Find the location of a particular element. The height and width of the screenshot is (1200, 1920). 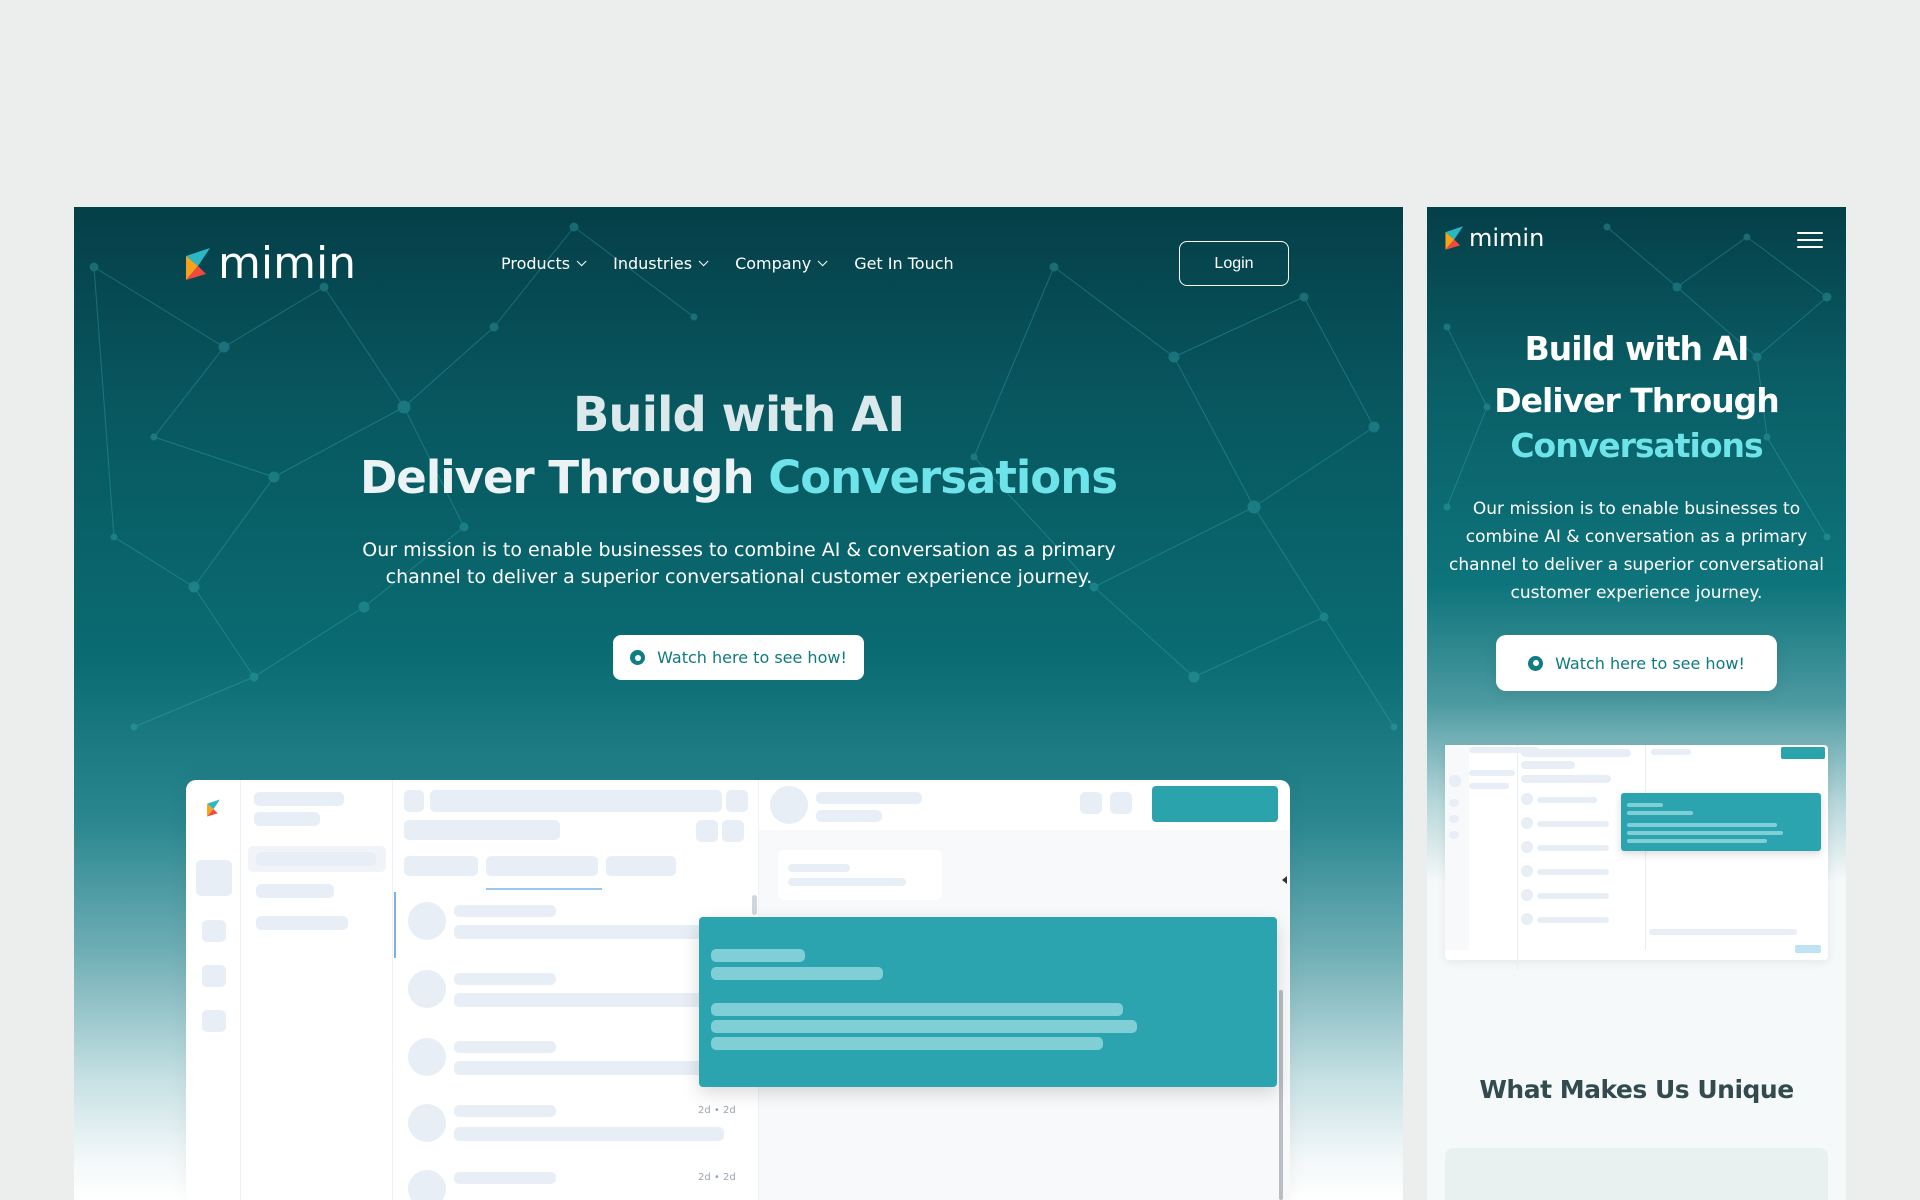

mobile-hero-line3: Conversations is located at coordinates (1636, 445).